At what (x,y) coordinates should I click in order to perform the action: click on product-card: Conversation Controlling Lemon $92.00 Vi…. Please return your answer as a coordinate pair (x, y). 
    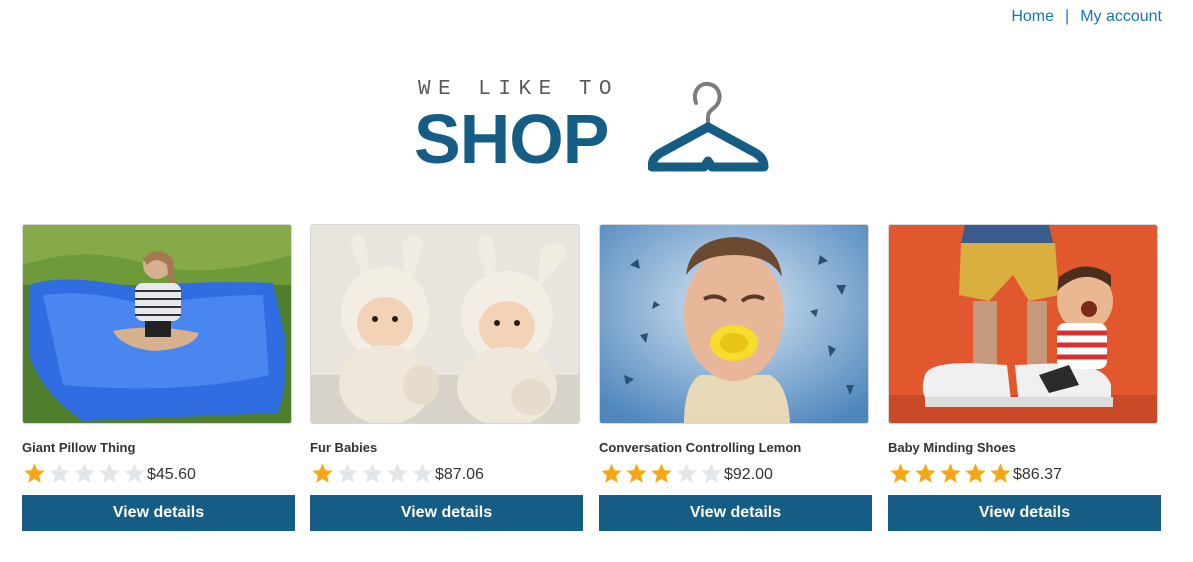
    Looking at the image, I should click on (735, 377).